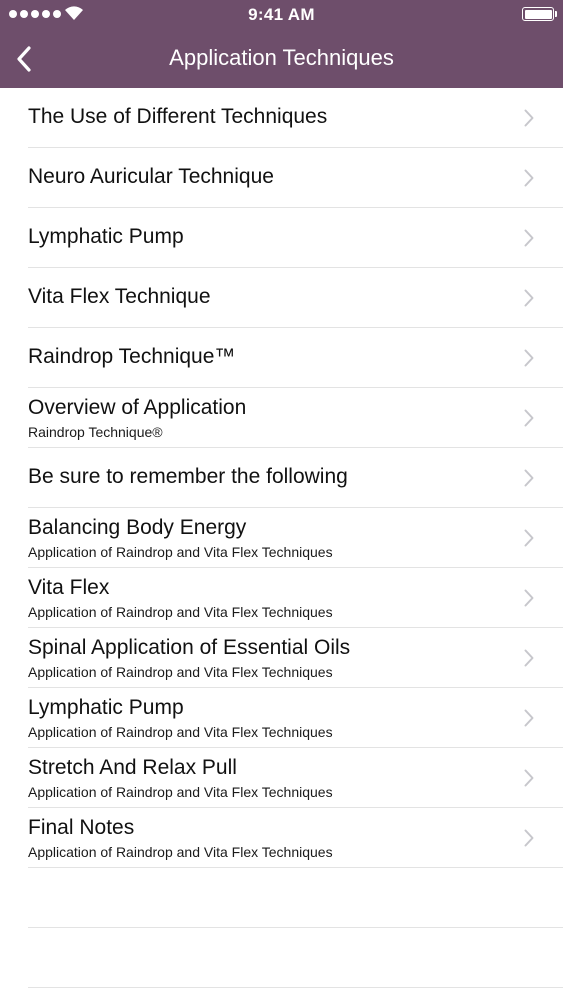  I want to click on list-item: The Use of Different Techniques, so click(295, 118).